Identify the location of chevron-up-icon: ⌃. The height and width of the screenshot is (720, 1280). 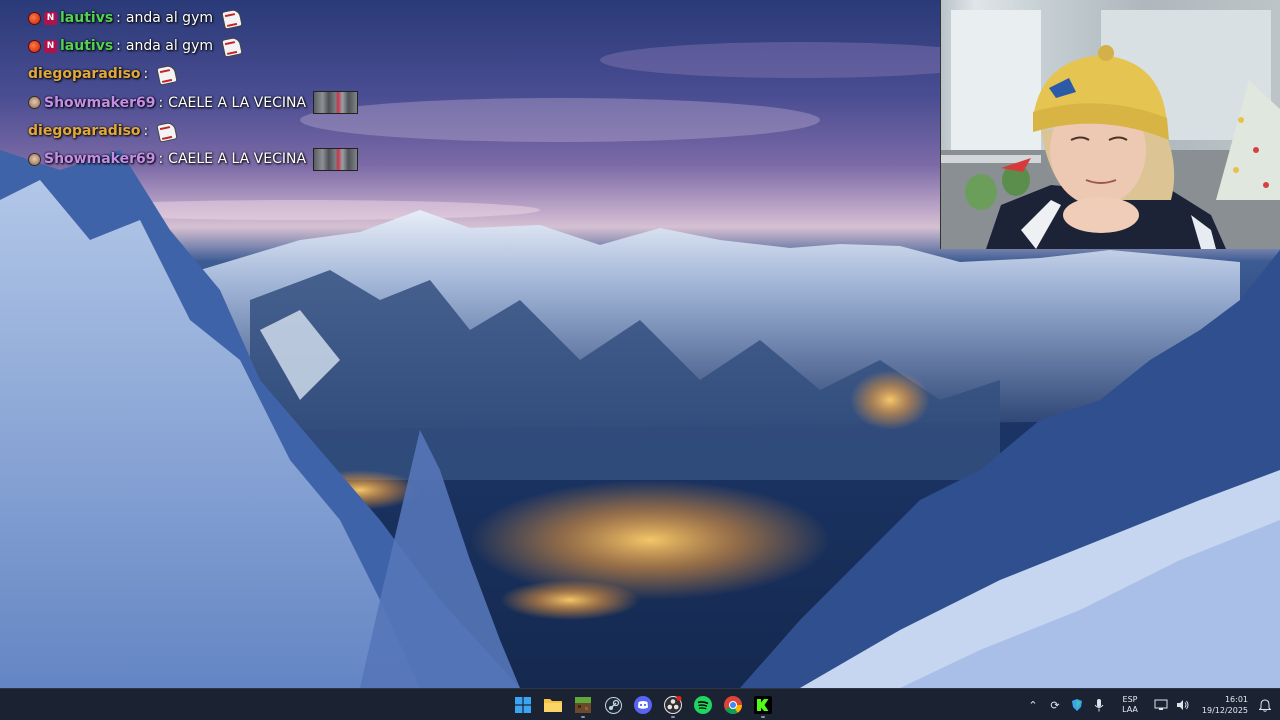
(1033, 705).